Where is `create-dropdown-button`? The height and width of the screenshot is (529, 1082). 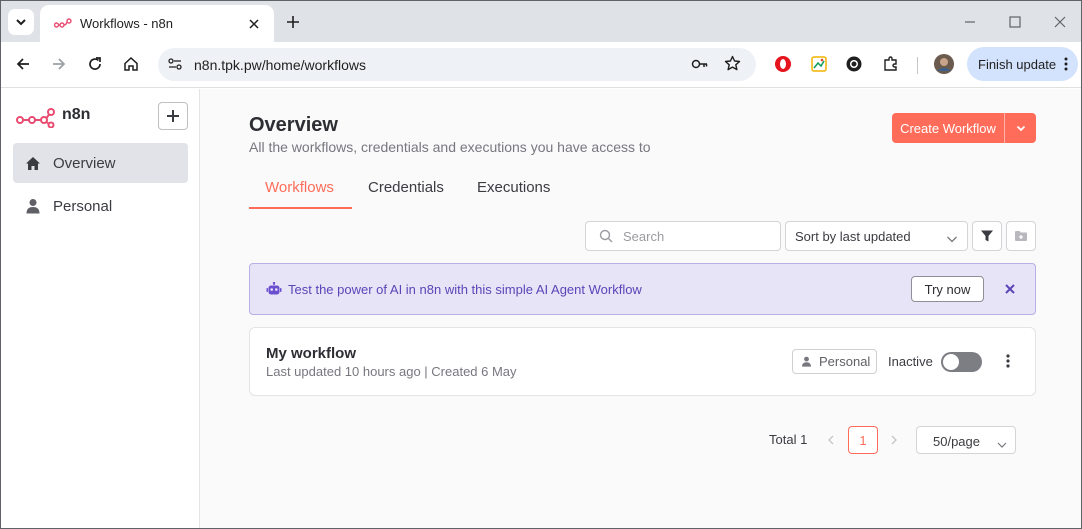 create-dropdown-button is located at coordinates (1020, 128).